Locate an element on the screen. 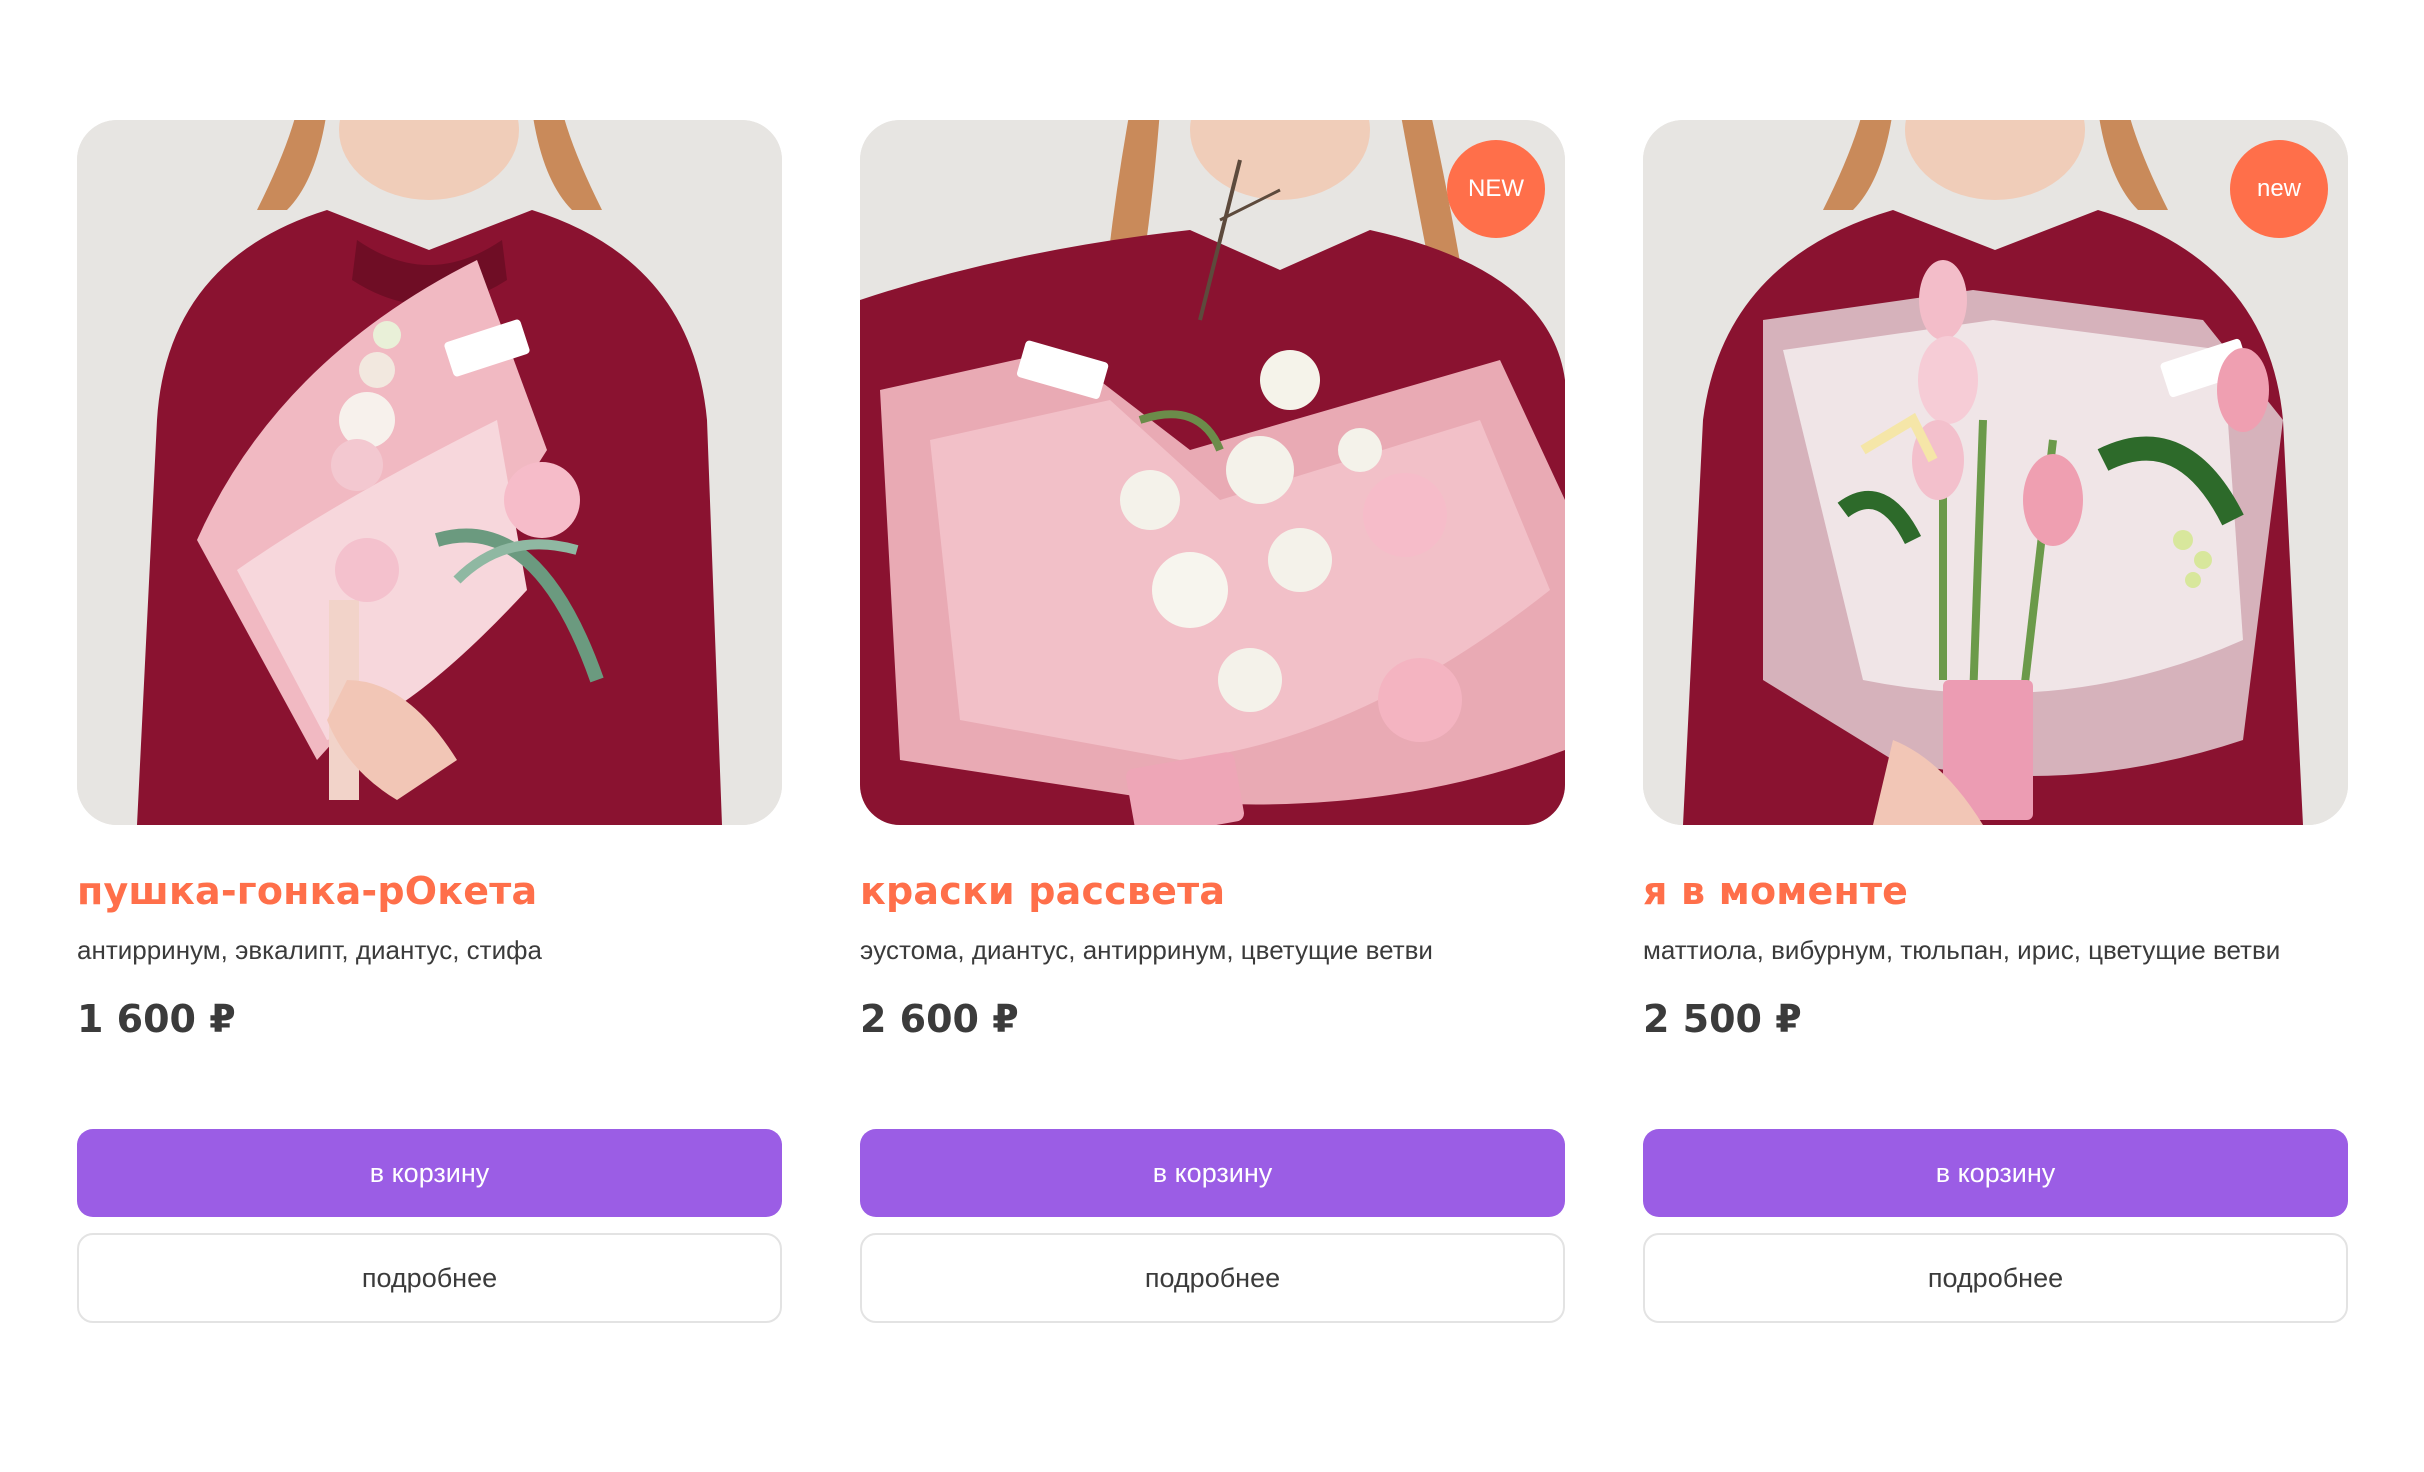 Image resolution: width=2424 pixels, height=1472 pixels. product-title: пушка-гонка-рОкета is located at coordinates (429, 891).